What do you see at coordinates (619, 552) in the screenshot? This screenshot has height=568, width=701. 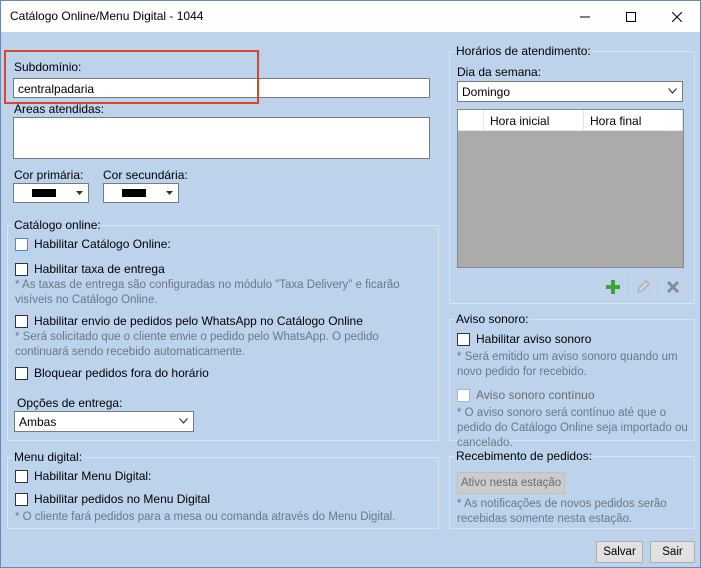 I see `save-button: Salvar` at bounding box center [619, 552].